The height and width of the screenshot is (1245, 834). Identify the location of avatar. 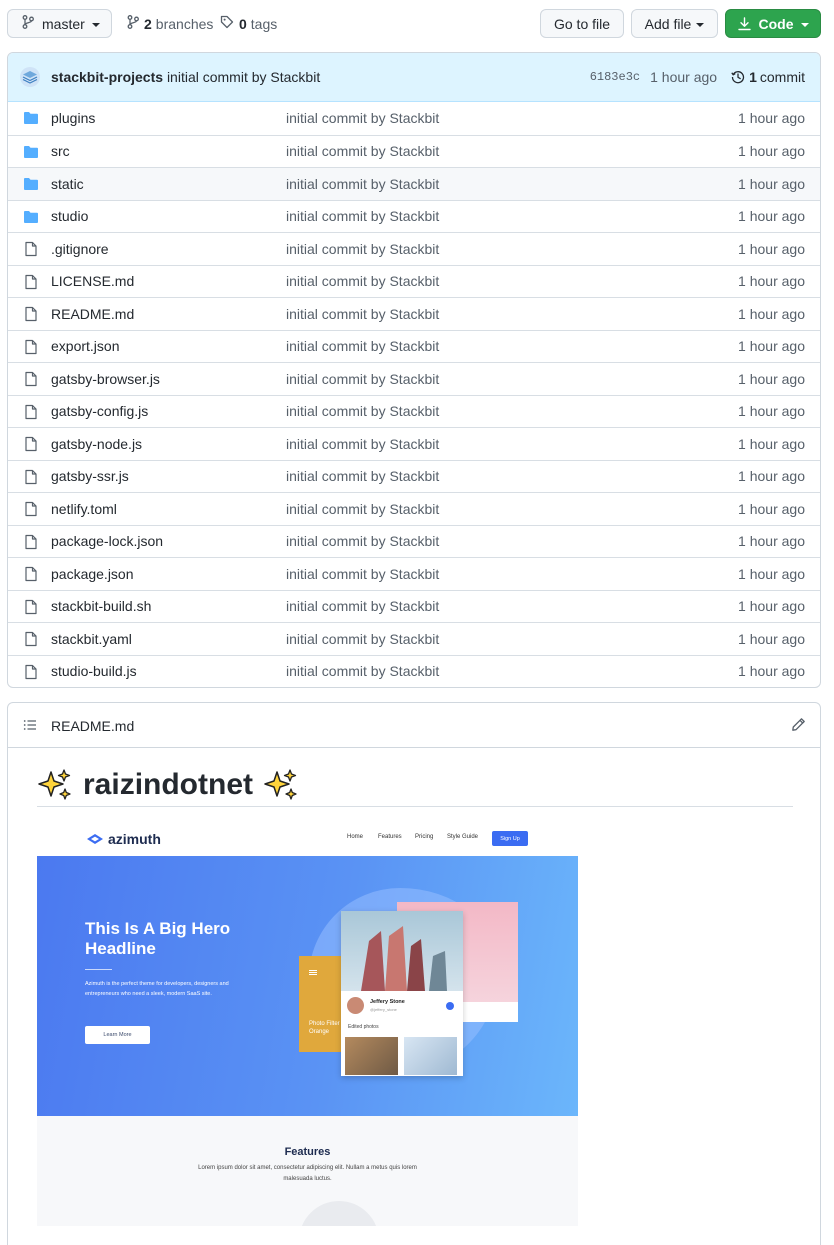
(30, 77).